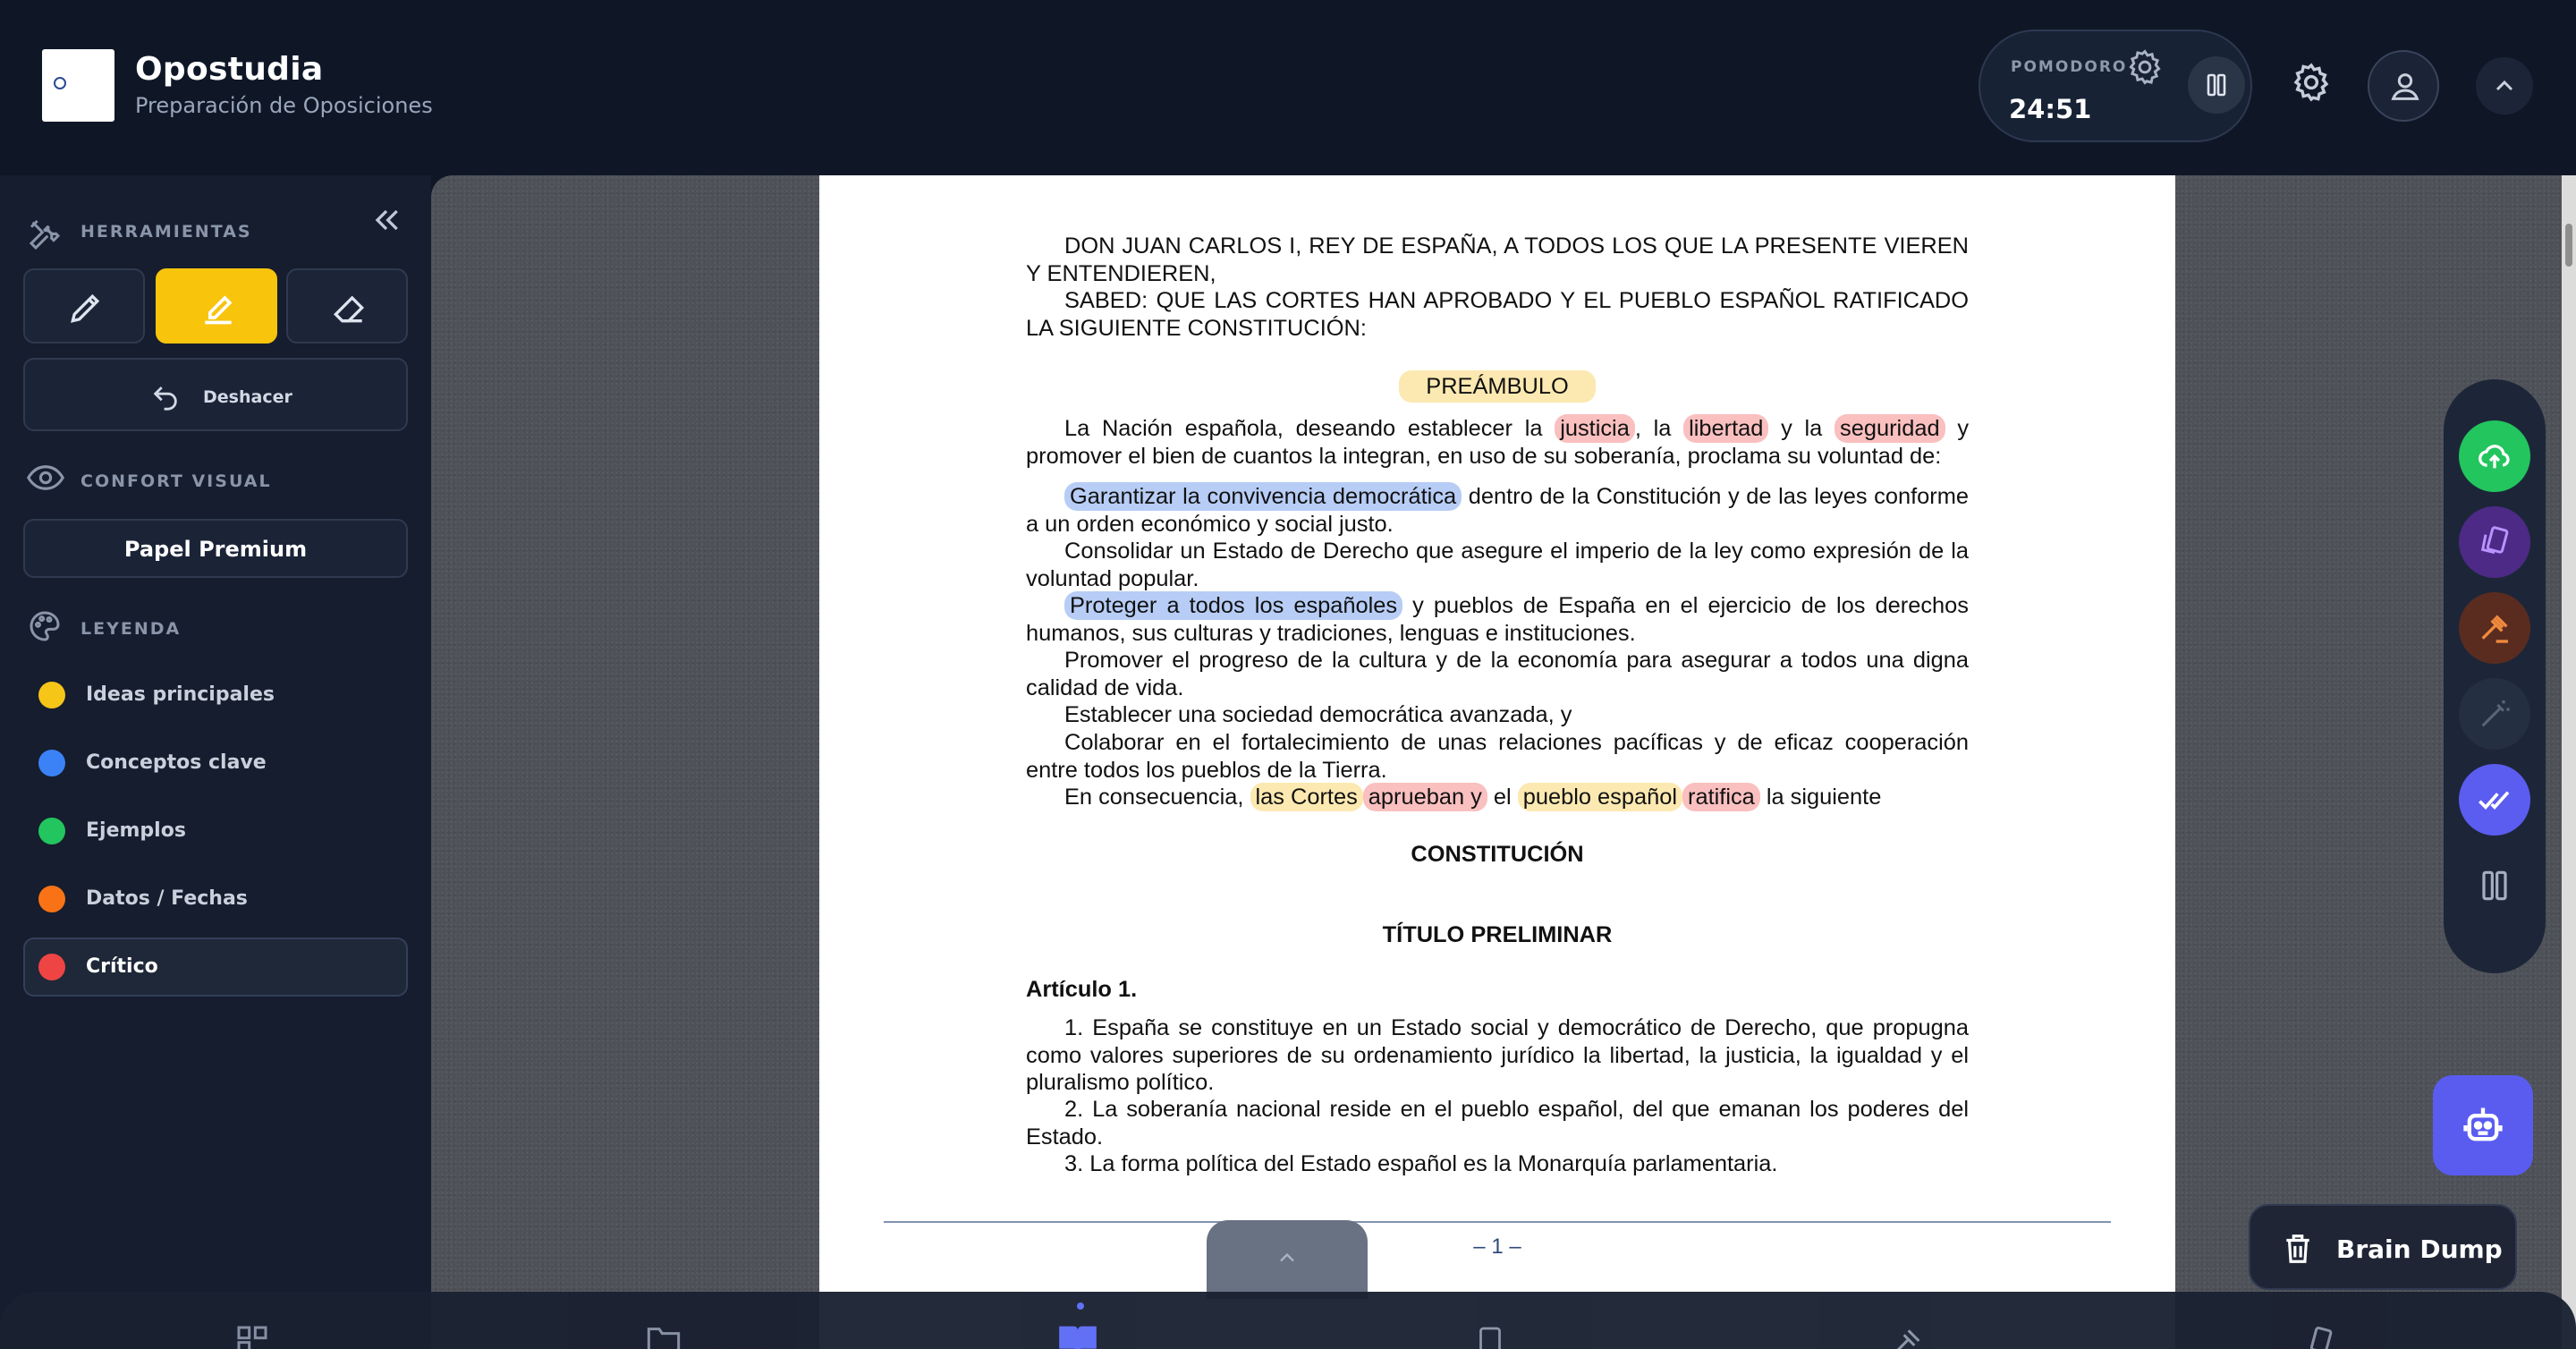 Image resolution: width=2576 pixels, height=1349 pixels. Describe the element at coordinates (45, 626) in the screenshot. I see `palette-icon` at that location.